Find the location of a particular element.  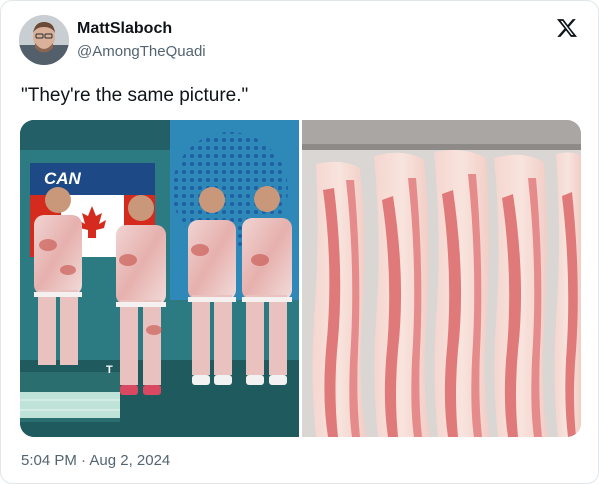

profile-photo is located at coordinates (44, 40).